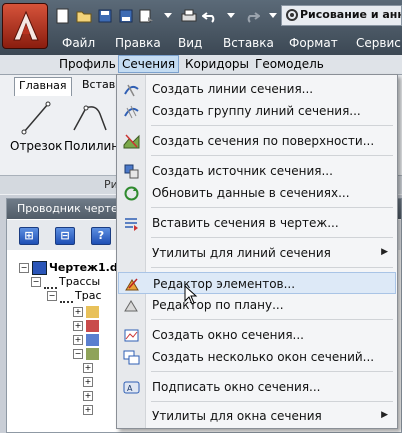  What do you see at coordinates (84, 16) in the screenshot?
I see `open-icon` at bounding box center [84, 16].